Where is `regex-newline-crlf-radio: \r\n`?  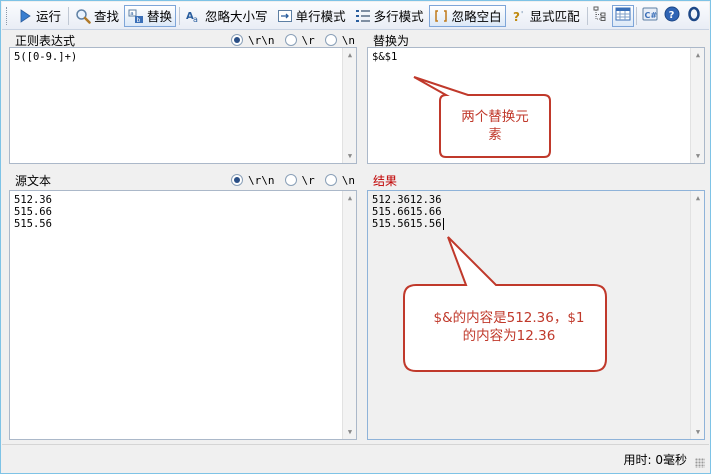 regex-newline-crlf-radio: \r\n is located at coordinates (253, 40).